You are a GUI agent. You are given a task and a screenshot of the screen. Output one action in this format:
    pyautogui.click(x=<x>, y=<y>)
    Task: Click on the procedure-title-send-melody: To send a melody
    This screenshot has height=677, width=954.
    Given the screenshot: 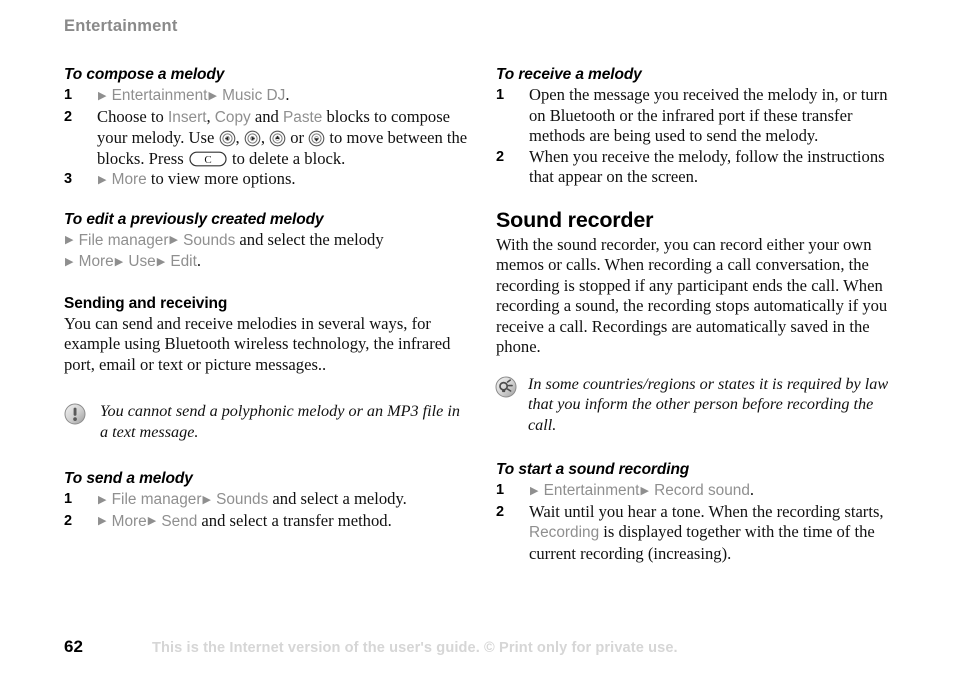 What is the action you would take?
    pyautogui.click(x=128, y=478)
    